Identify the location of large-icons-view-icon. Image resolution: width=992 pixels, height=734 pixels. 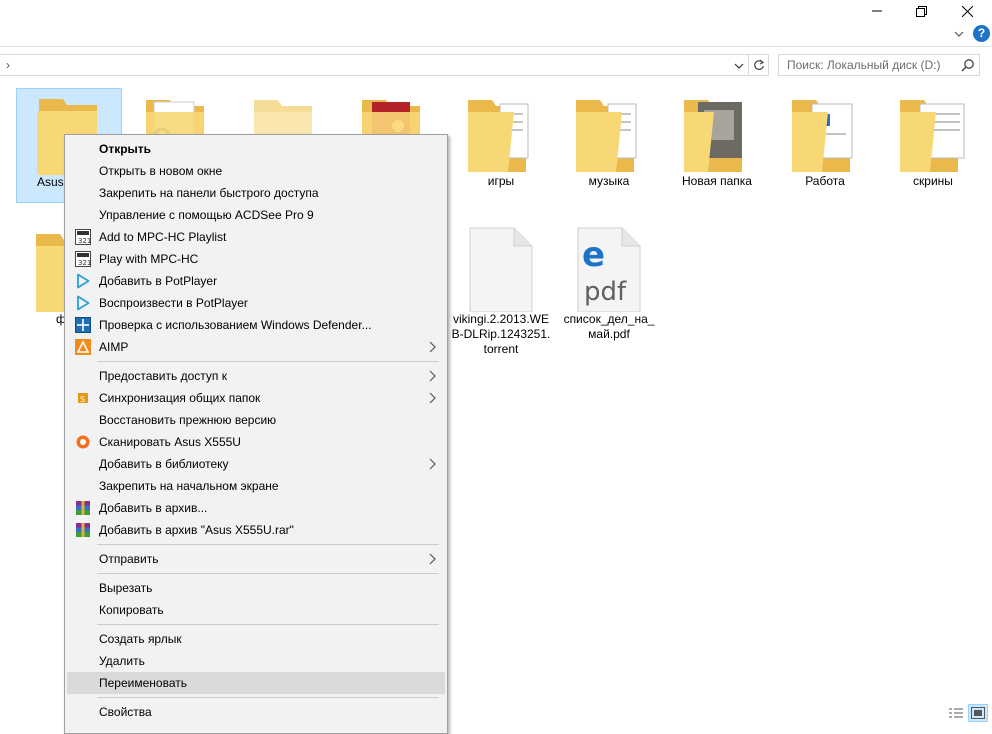
(978, 713).